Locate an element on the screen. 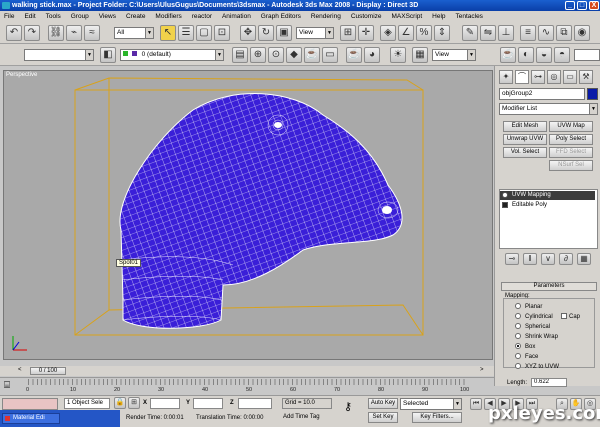  uvw-map-button: UVW Map is located at coordinates (571, 126).